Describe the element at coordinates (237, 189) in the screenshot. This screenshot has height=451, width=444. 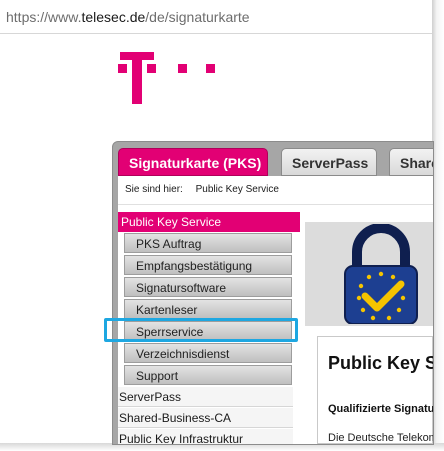
I see `breadcrumb-current: Public Key Service` at that location.